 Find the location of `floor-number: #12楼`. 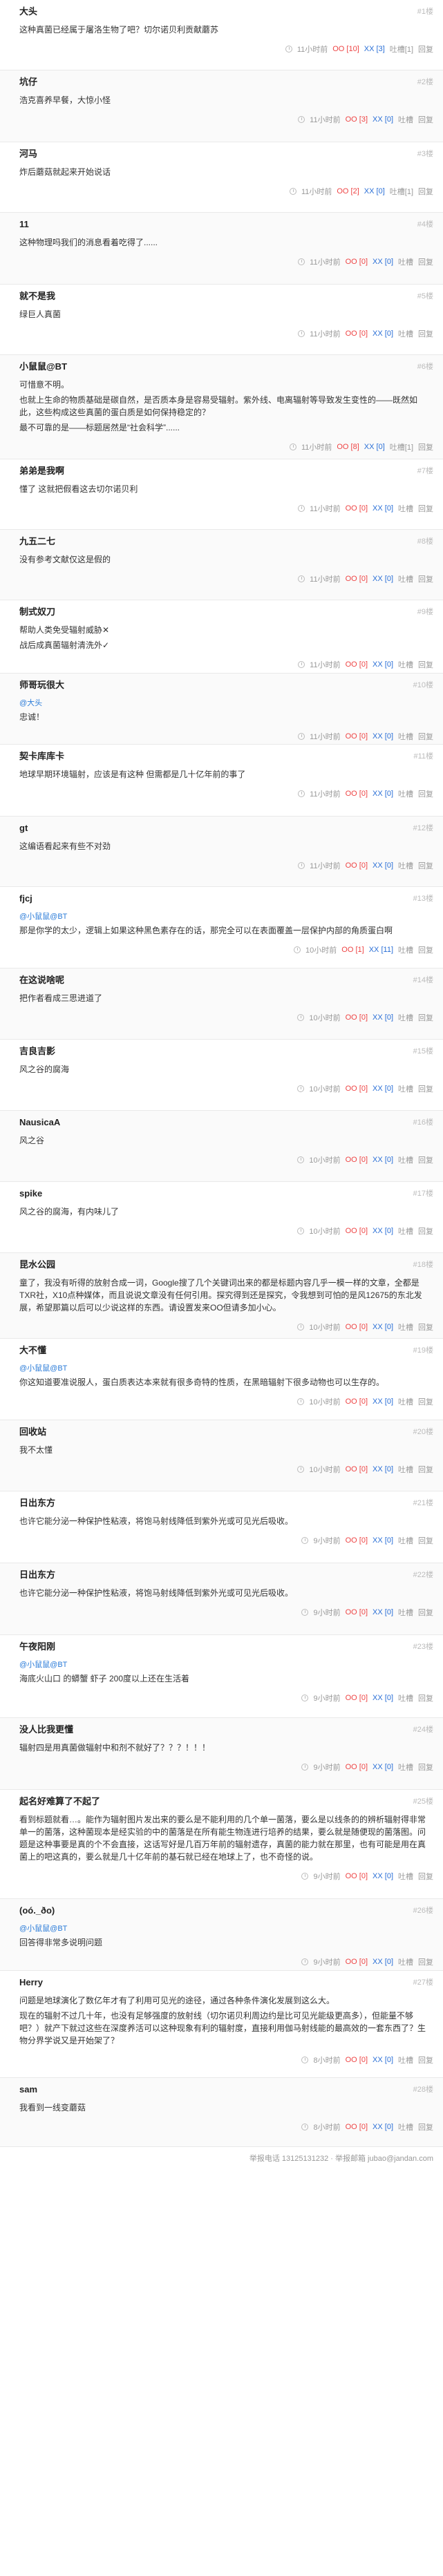

floor-number: #12楼 is located at coordinates (423, 828).